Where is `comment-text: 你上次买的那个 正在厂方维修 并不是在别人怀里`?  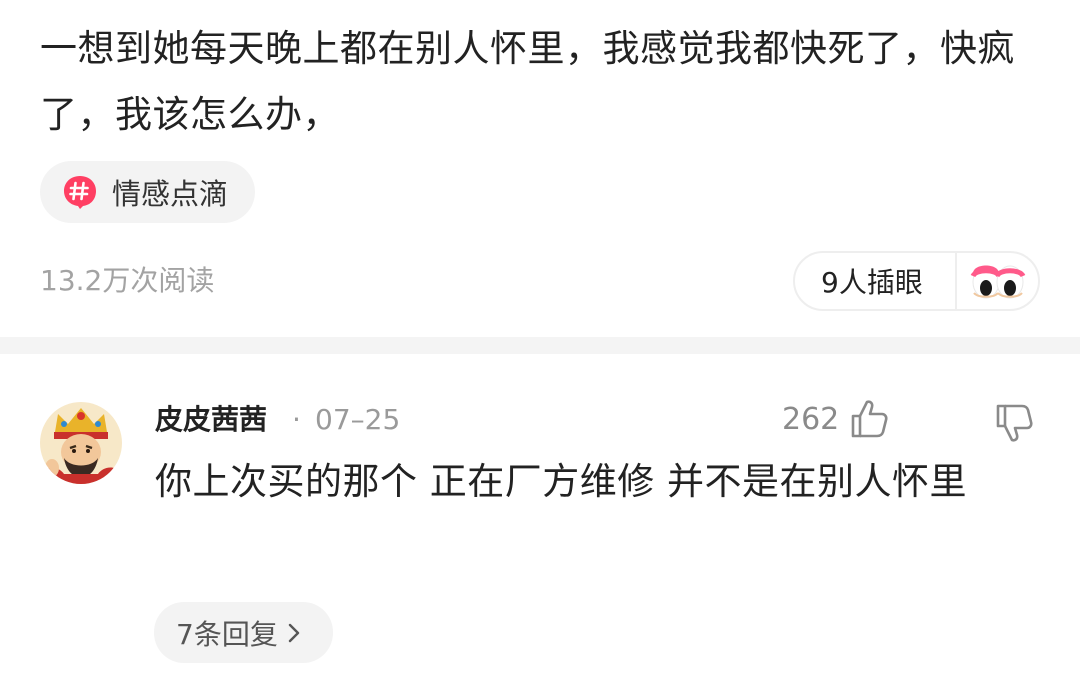 comment-text: 你上次买的那个 正在厂方维修 并不是在别人怀里 is located at coordinates (561, 481).